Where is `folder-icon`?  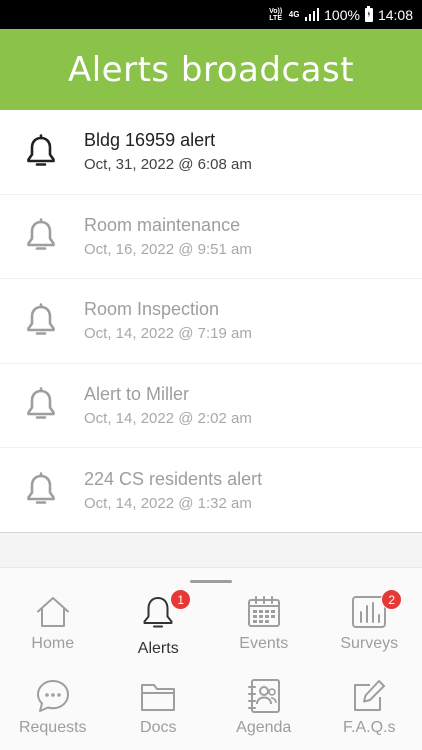
folder-icon is located at coordinates (158, 696).